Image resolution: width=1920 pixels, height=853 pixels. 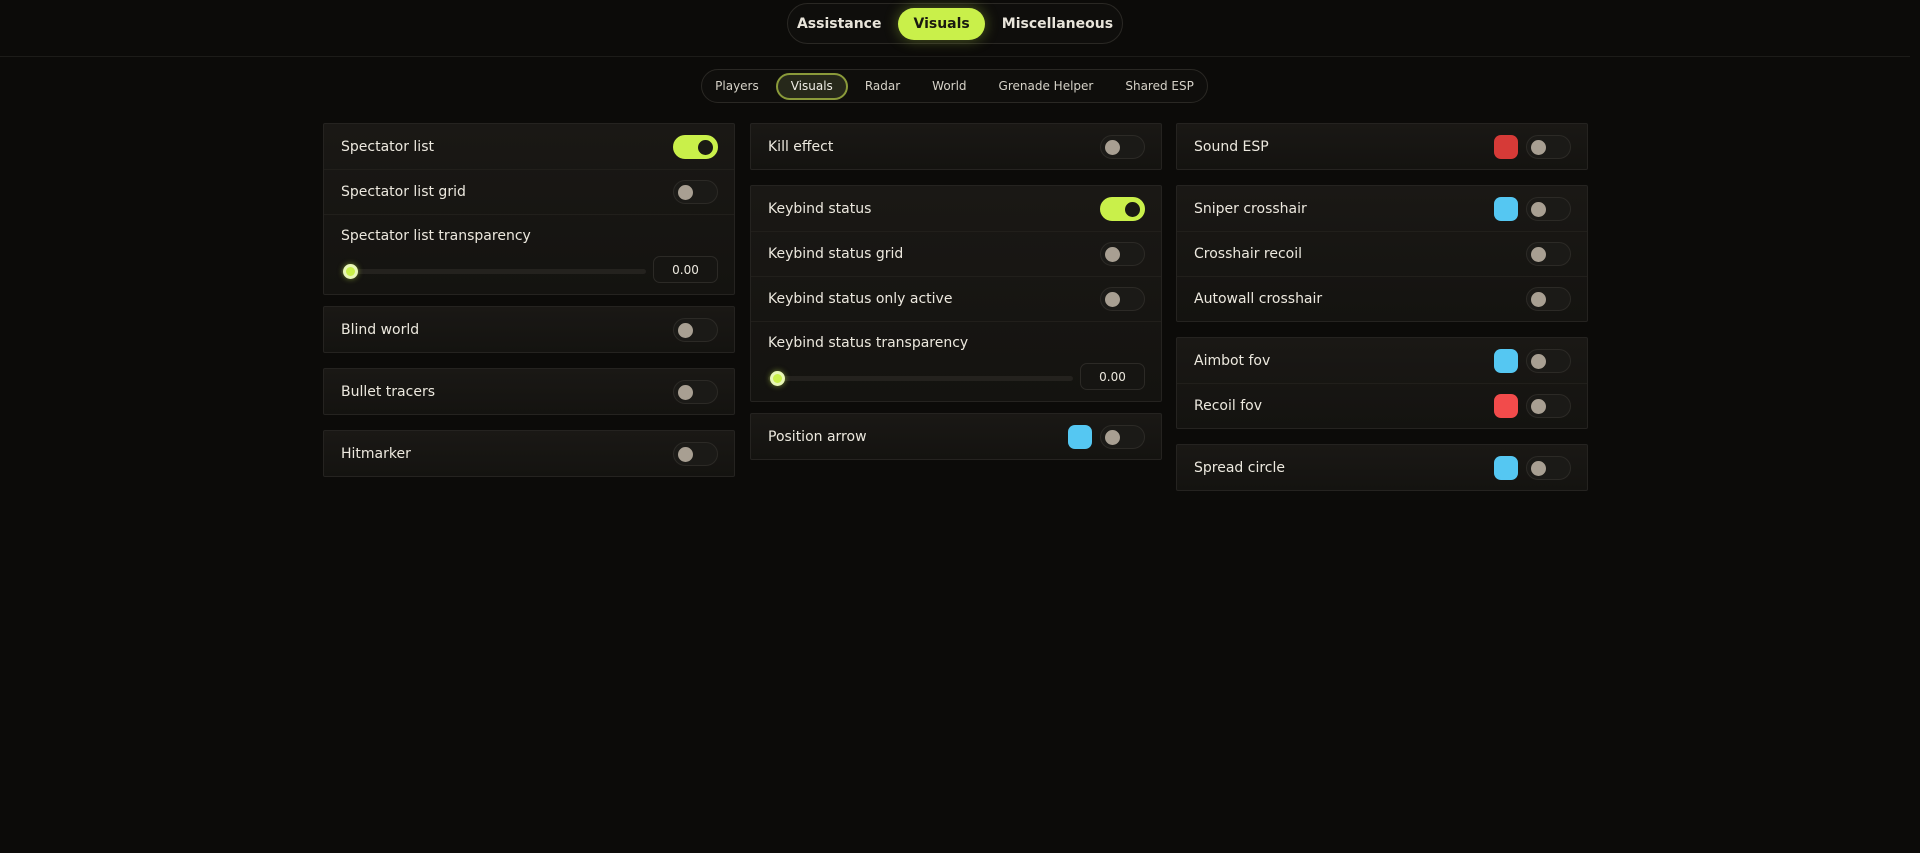 I want to click on spectator-transparency-label: Spectator list transparency, so click(x=436, y=236).